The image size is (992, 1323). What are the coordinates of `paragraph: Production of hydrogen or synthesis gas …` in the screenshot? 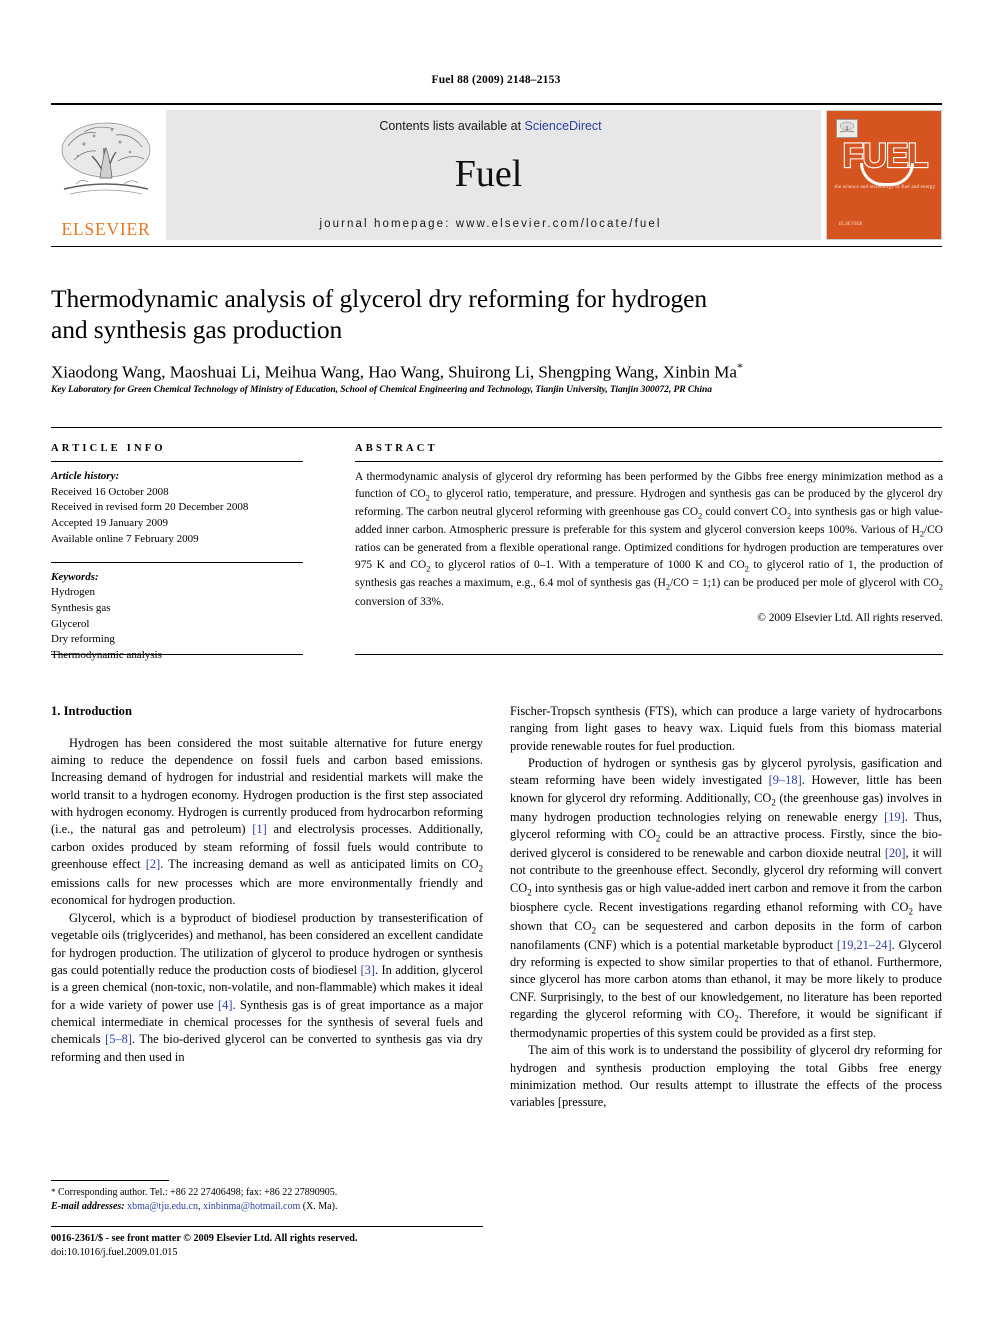 It's located at (726, 898).